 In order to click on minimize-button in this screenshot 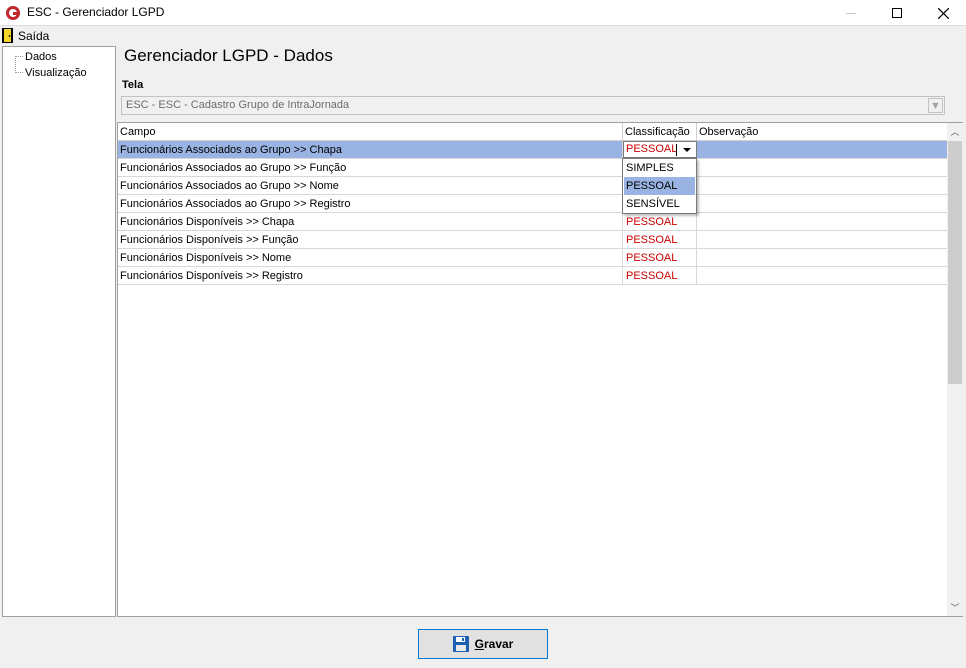, I will do `click(851, 13)`.